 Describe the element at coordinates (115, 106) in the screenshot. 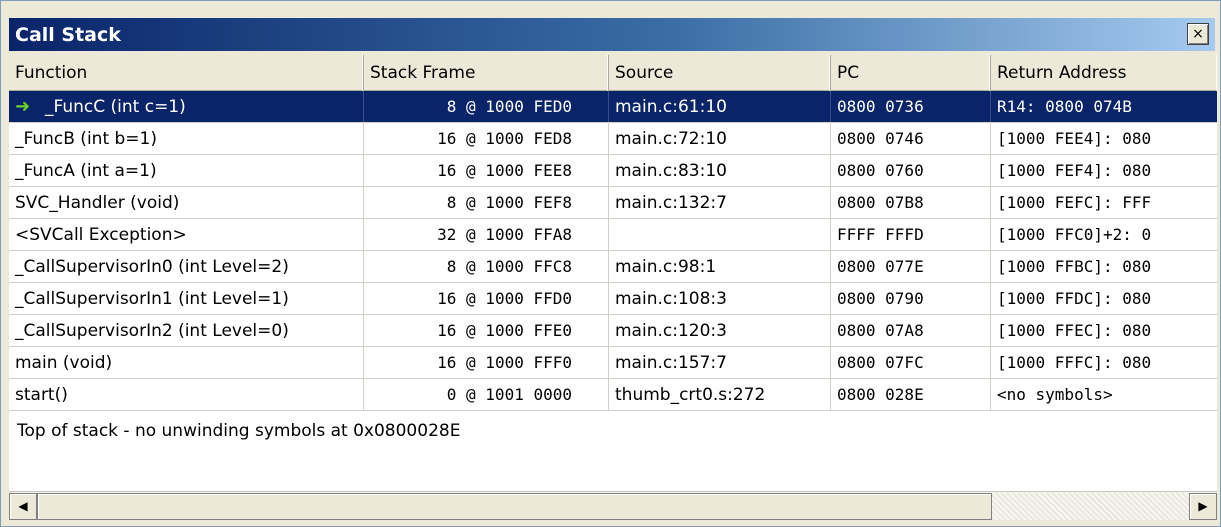

I see `function-name: _FuncC (int c=1)` at that location.